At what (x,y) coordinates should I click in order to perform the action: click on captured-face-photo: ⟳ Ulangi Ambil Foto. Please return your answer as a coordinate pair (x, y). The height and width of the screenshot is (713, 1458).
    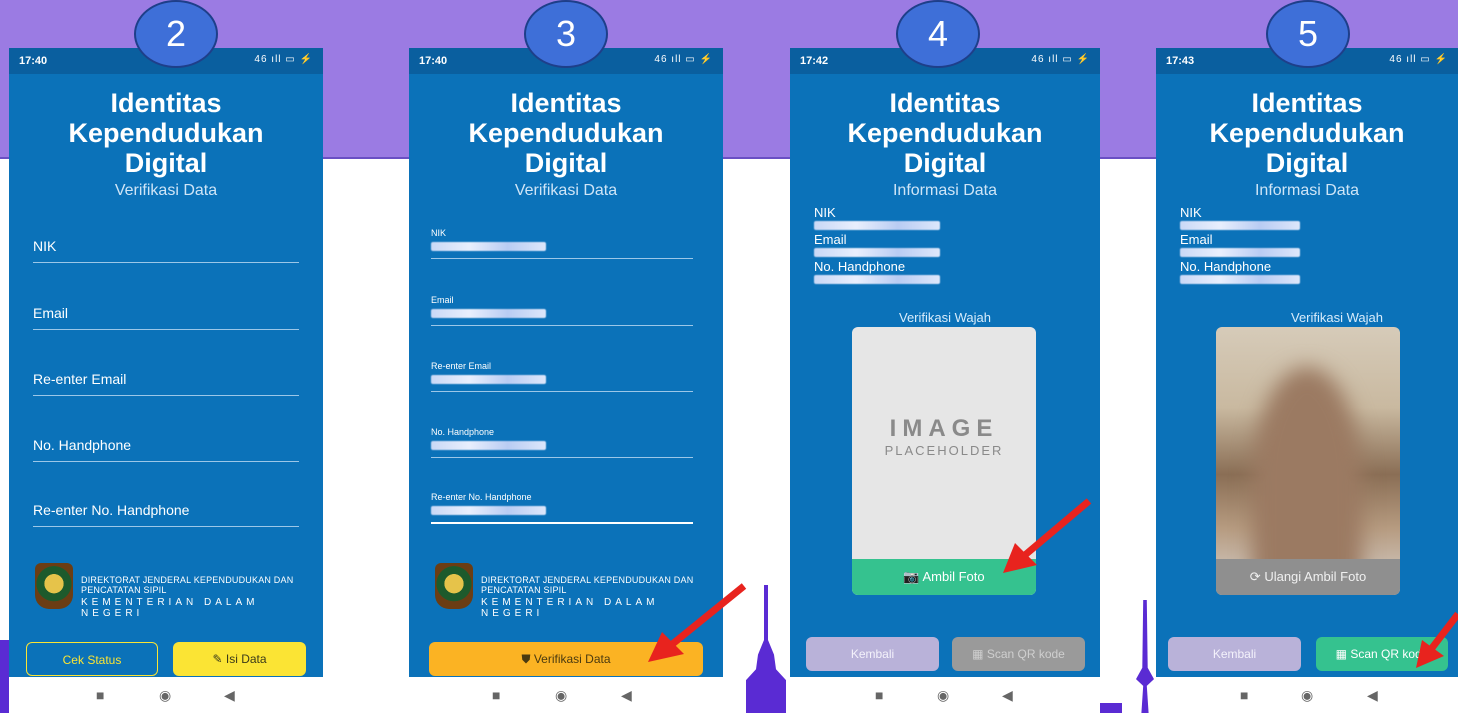
    Looking at the image, I should click on (1308, 461).